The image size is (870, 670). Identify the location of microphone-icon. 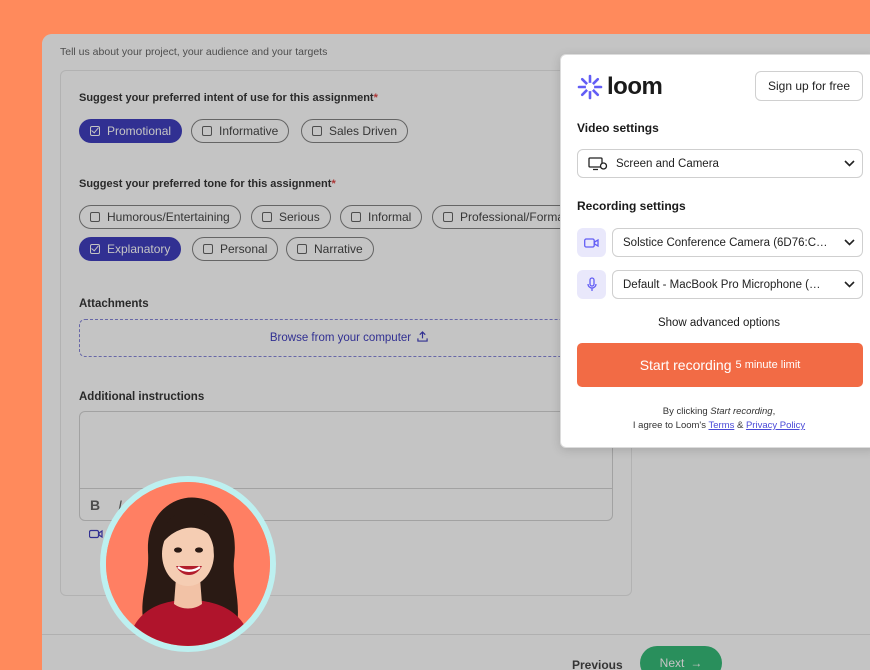
(591, 284).